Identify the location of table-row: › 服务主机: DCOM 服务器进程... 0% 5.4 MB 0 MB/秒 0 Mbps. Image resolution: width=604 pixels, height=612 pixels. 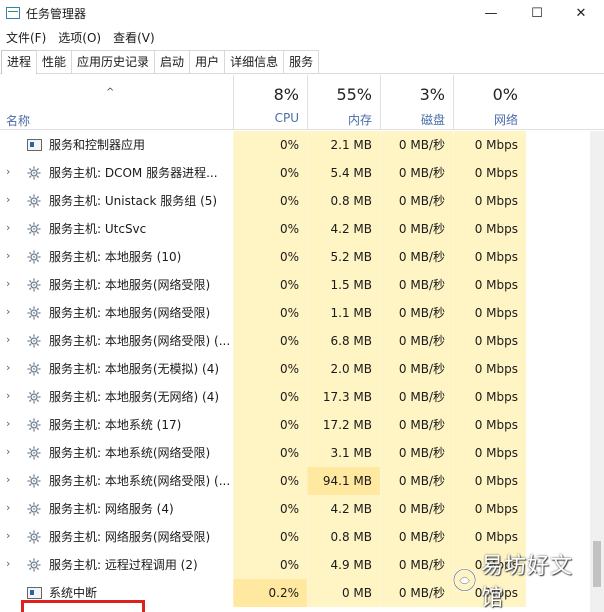
(302, 173).